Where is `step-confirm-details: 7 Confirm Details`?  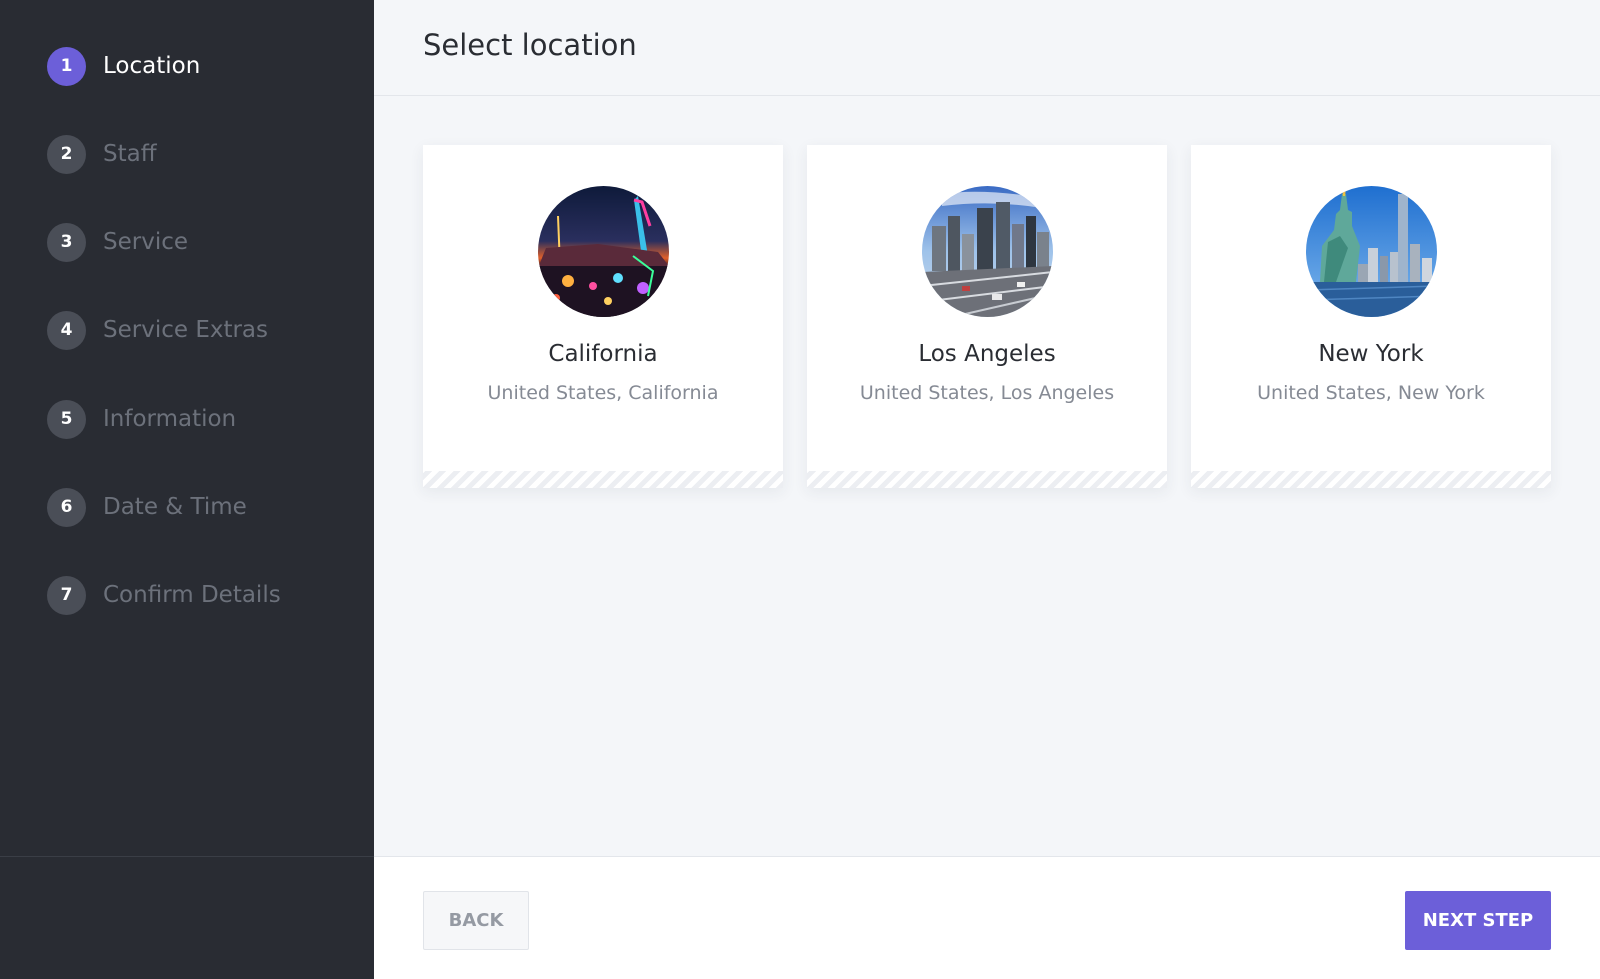 step-confirm-details: 7 Confirm Details is located at coordinates (164, 595).